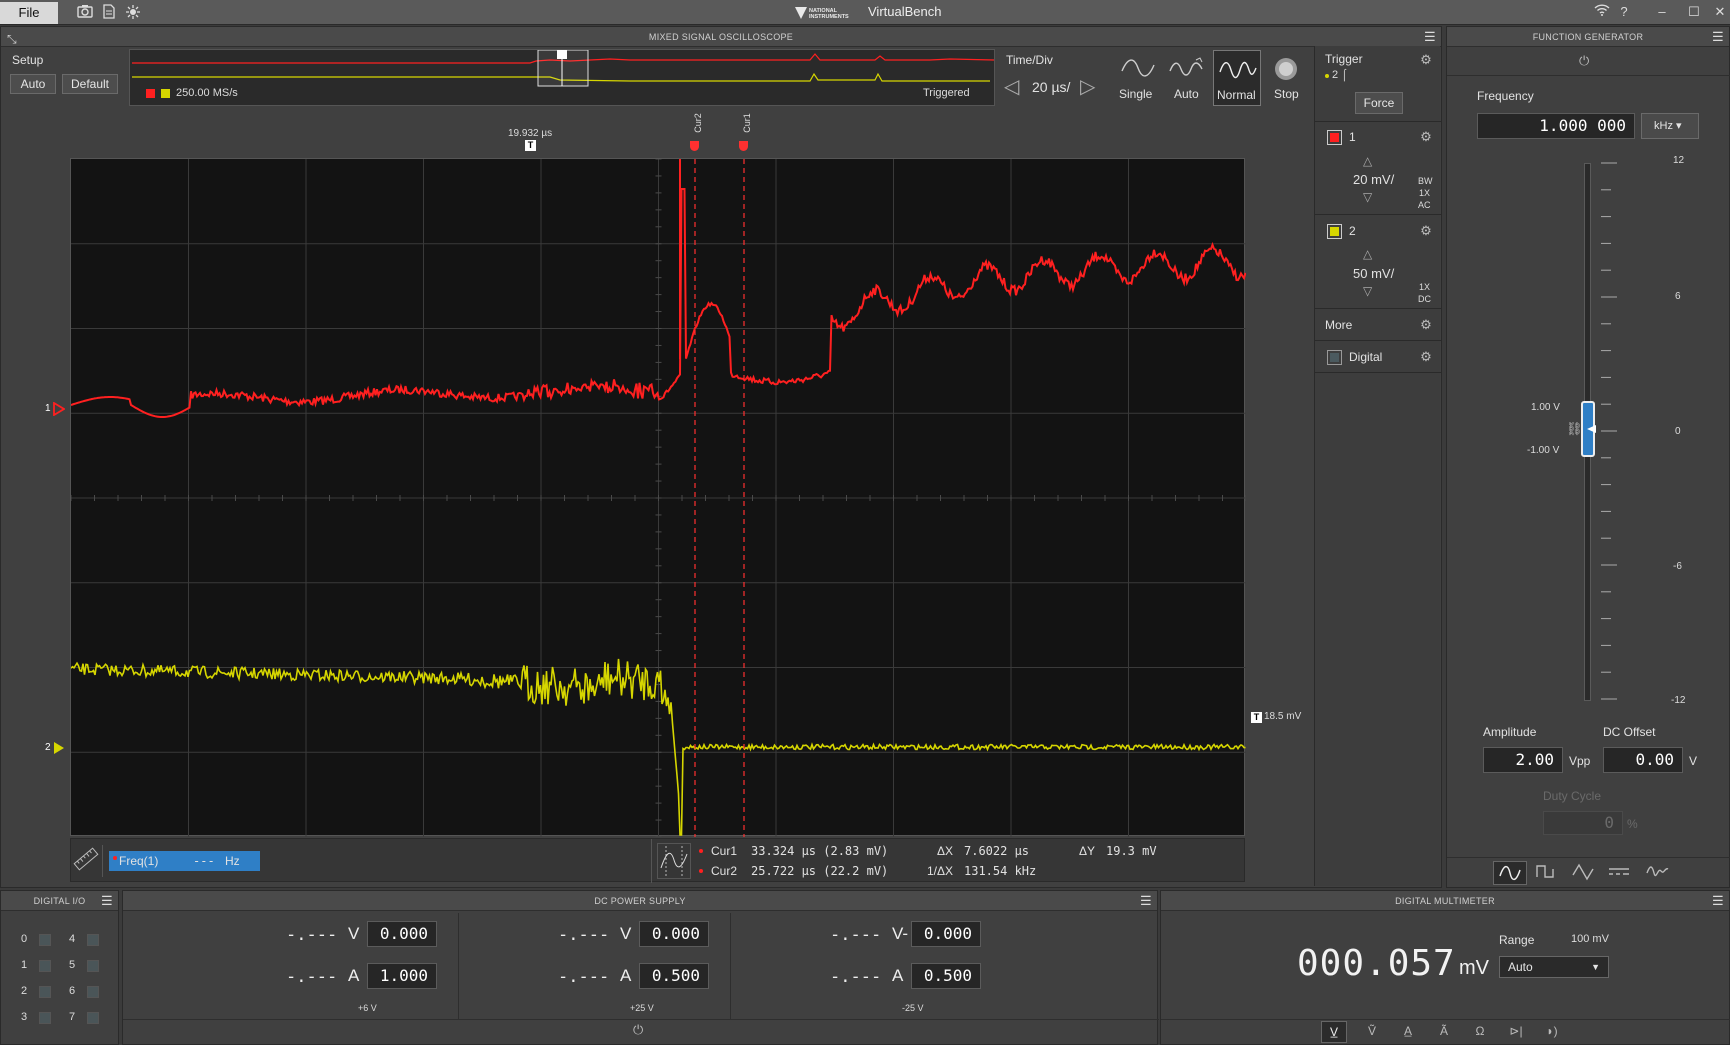  Describe the element at coordinates (1510, 873) in the screenshot. I see `sine-wave-button` at that location.